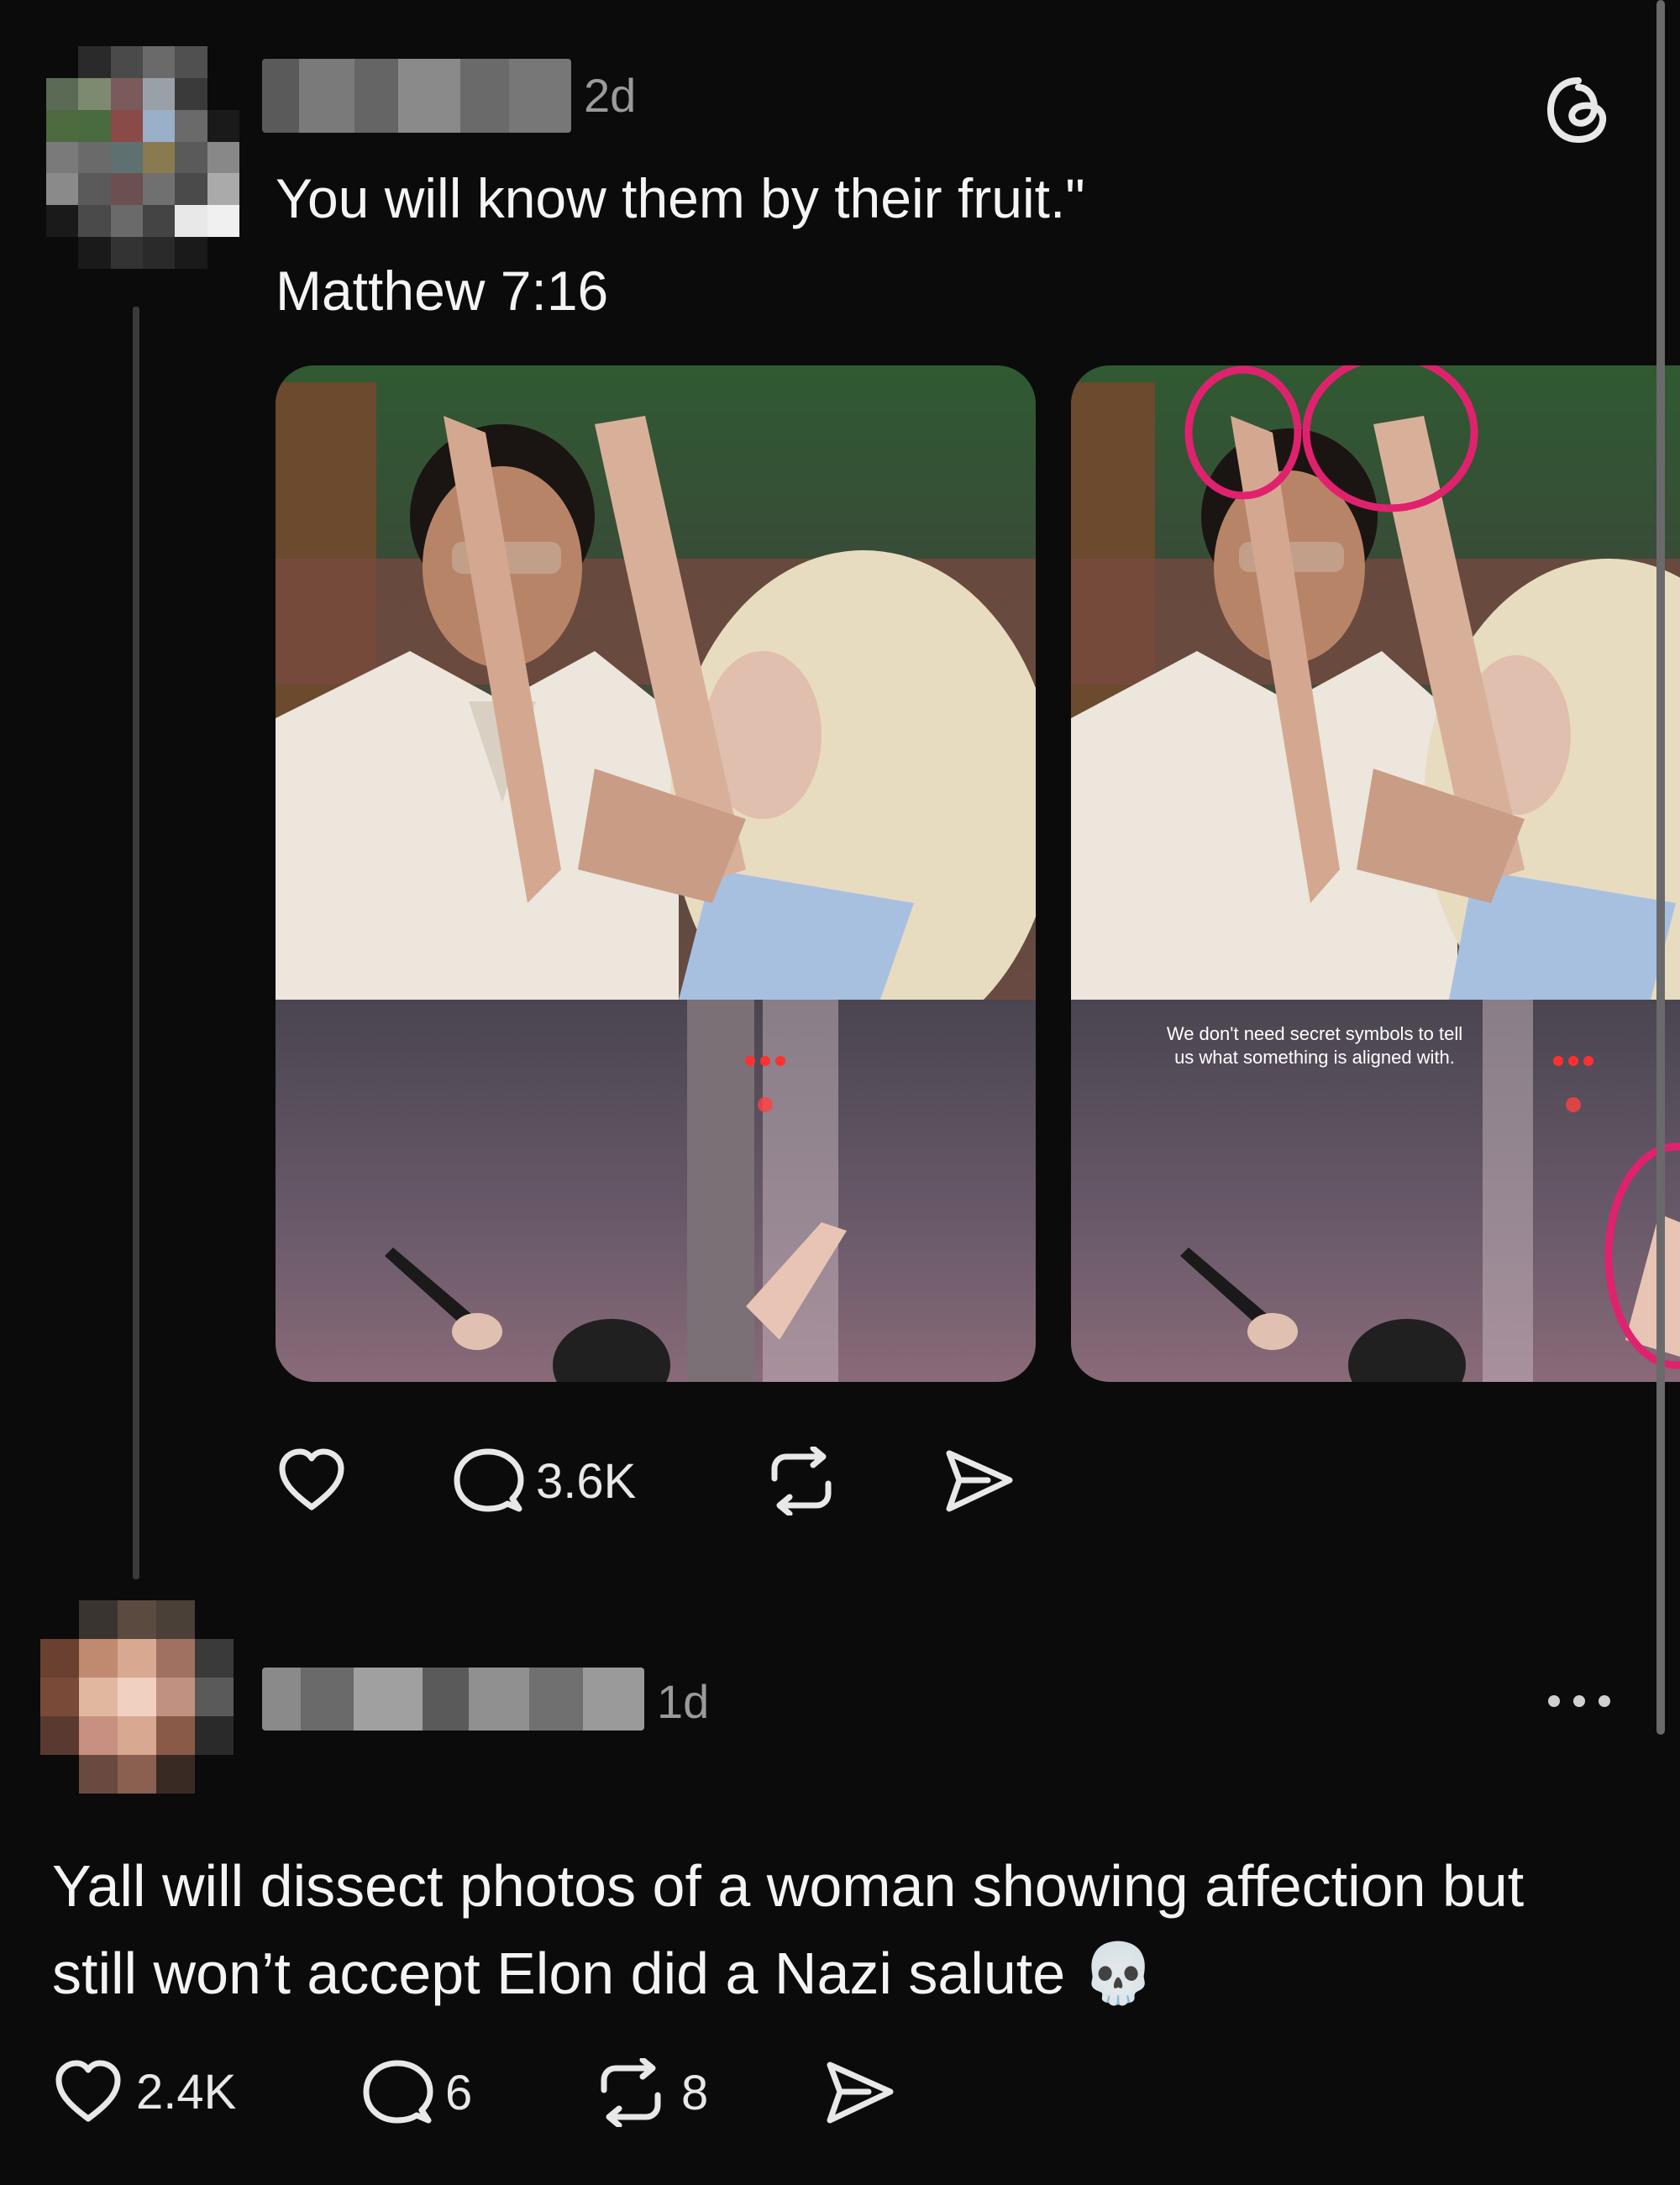  Describe the element at coordinates (416, 96) in the screenshot. I see `username` at that location.